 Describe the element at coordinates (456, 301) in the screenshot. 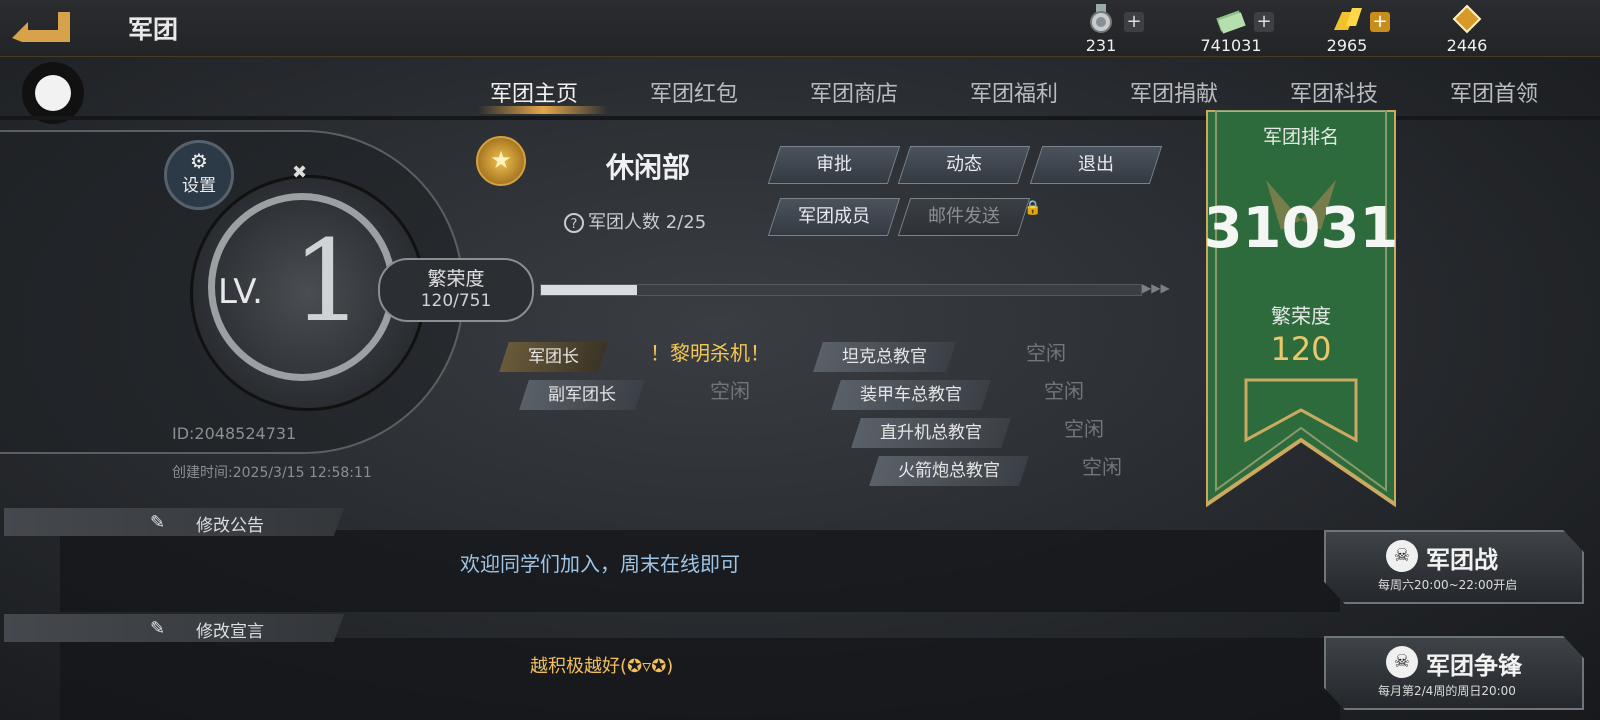

I see `prosperity-value: 120/751` at that location.